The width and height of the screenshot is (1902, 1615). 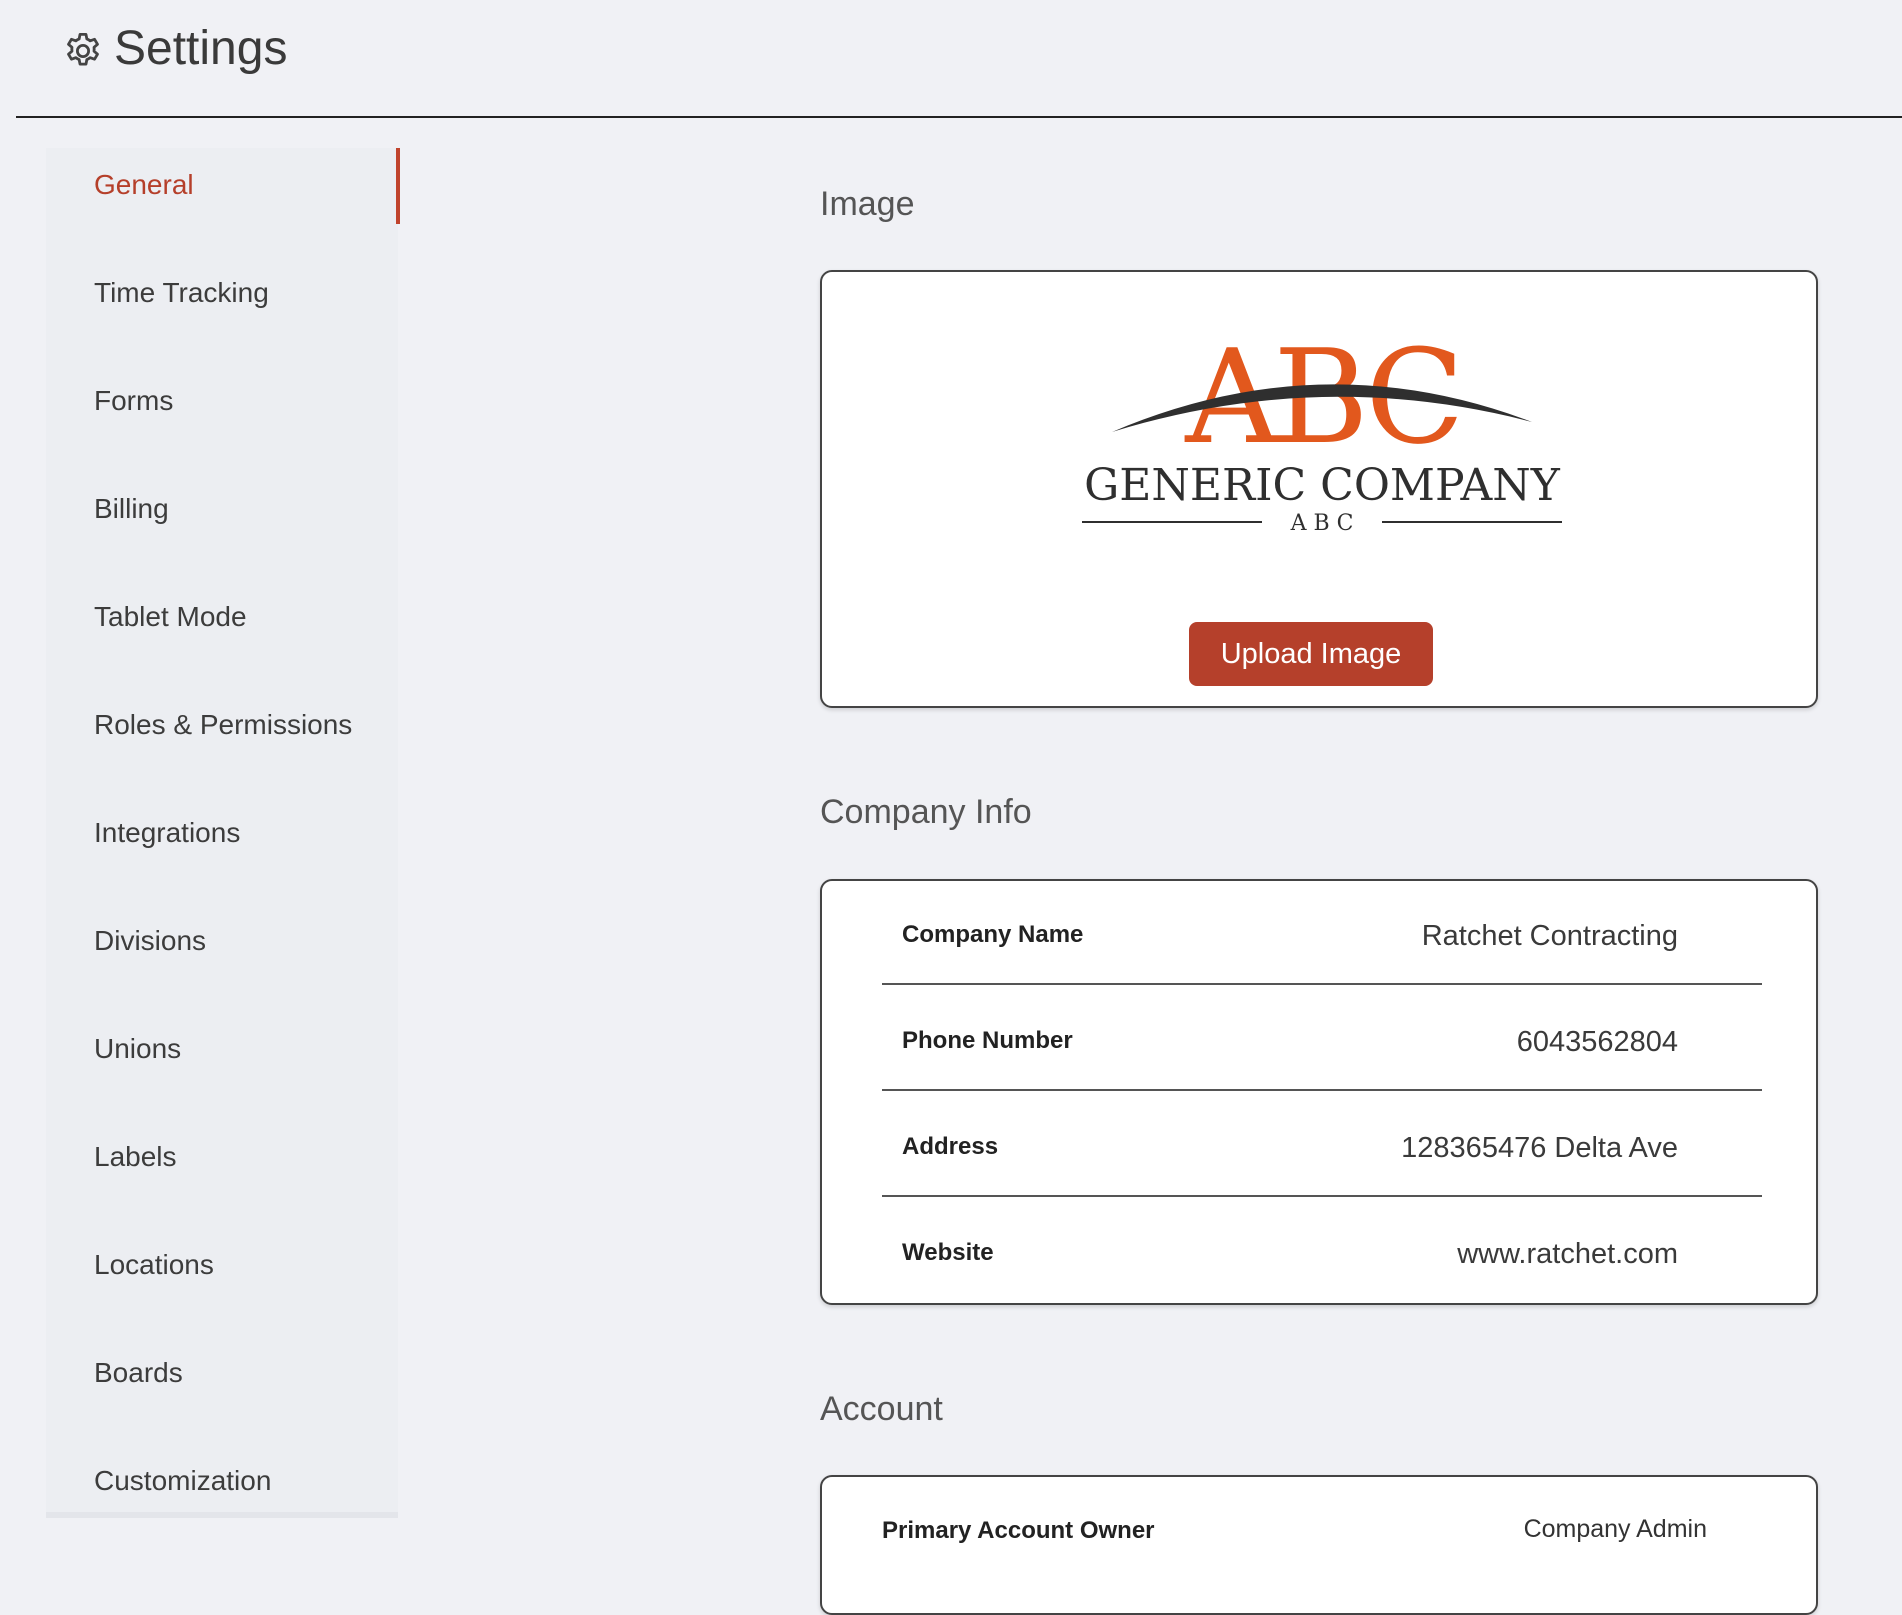 I want to click on account-card: Primary Account Owner Company Admin, so click(x=1319, y=1545).